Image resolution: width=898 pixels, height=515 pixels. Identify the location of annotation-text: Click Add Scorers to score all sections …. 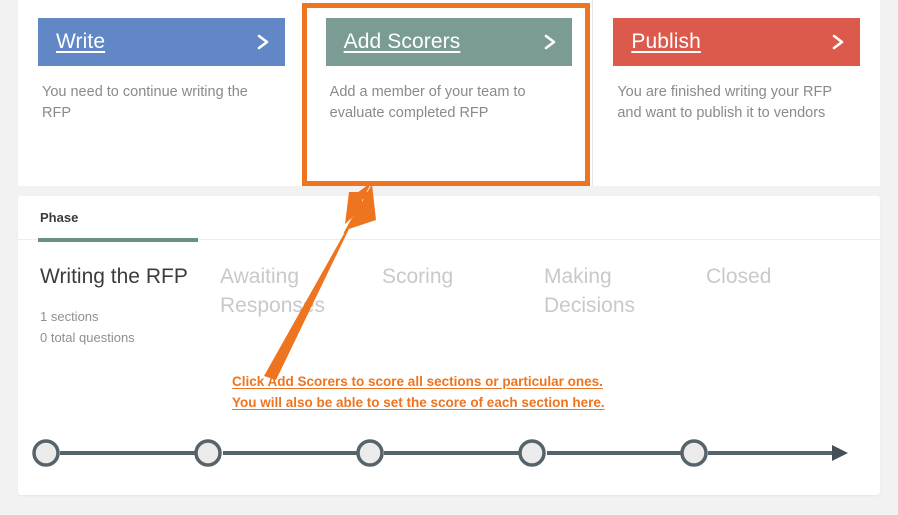
(447, 393).